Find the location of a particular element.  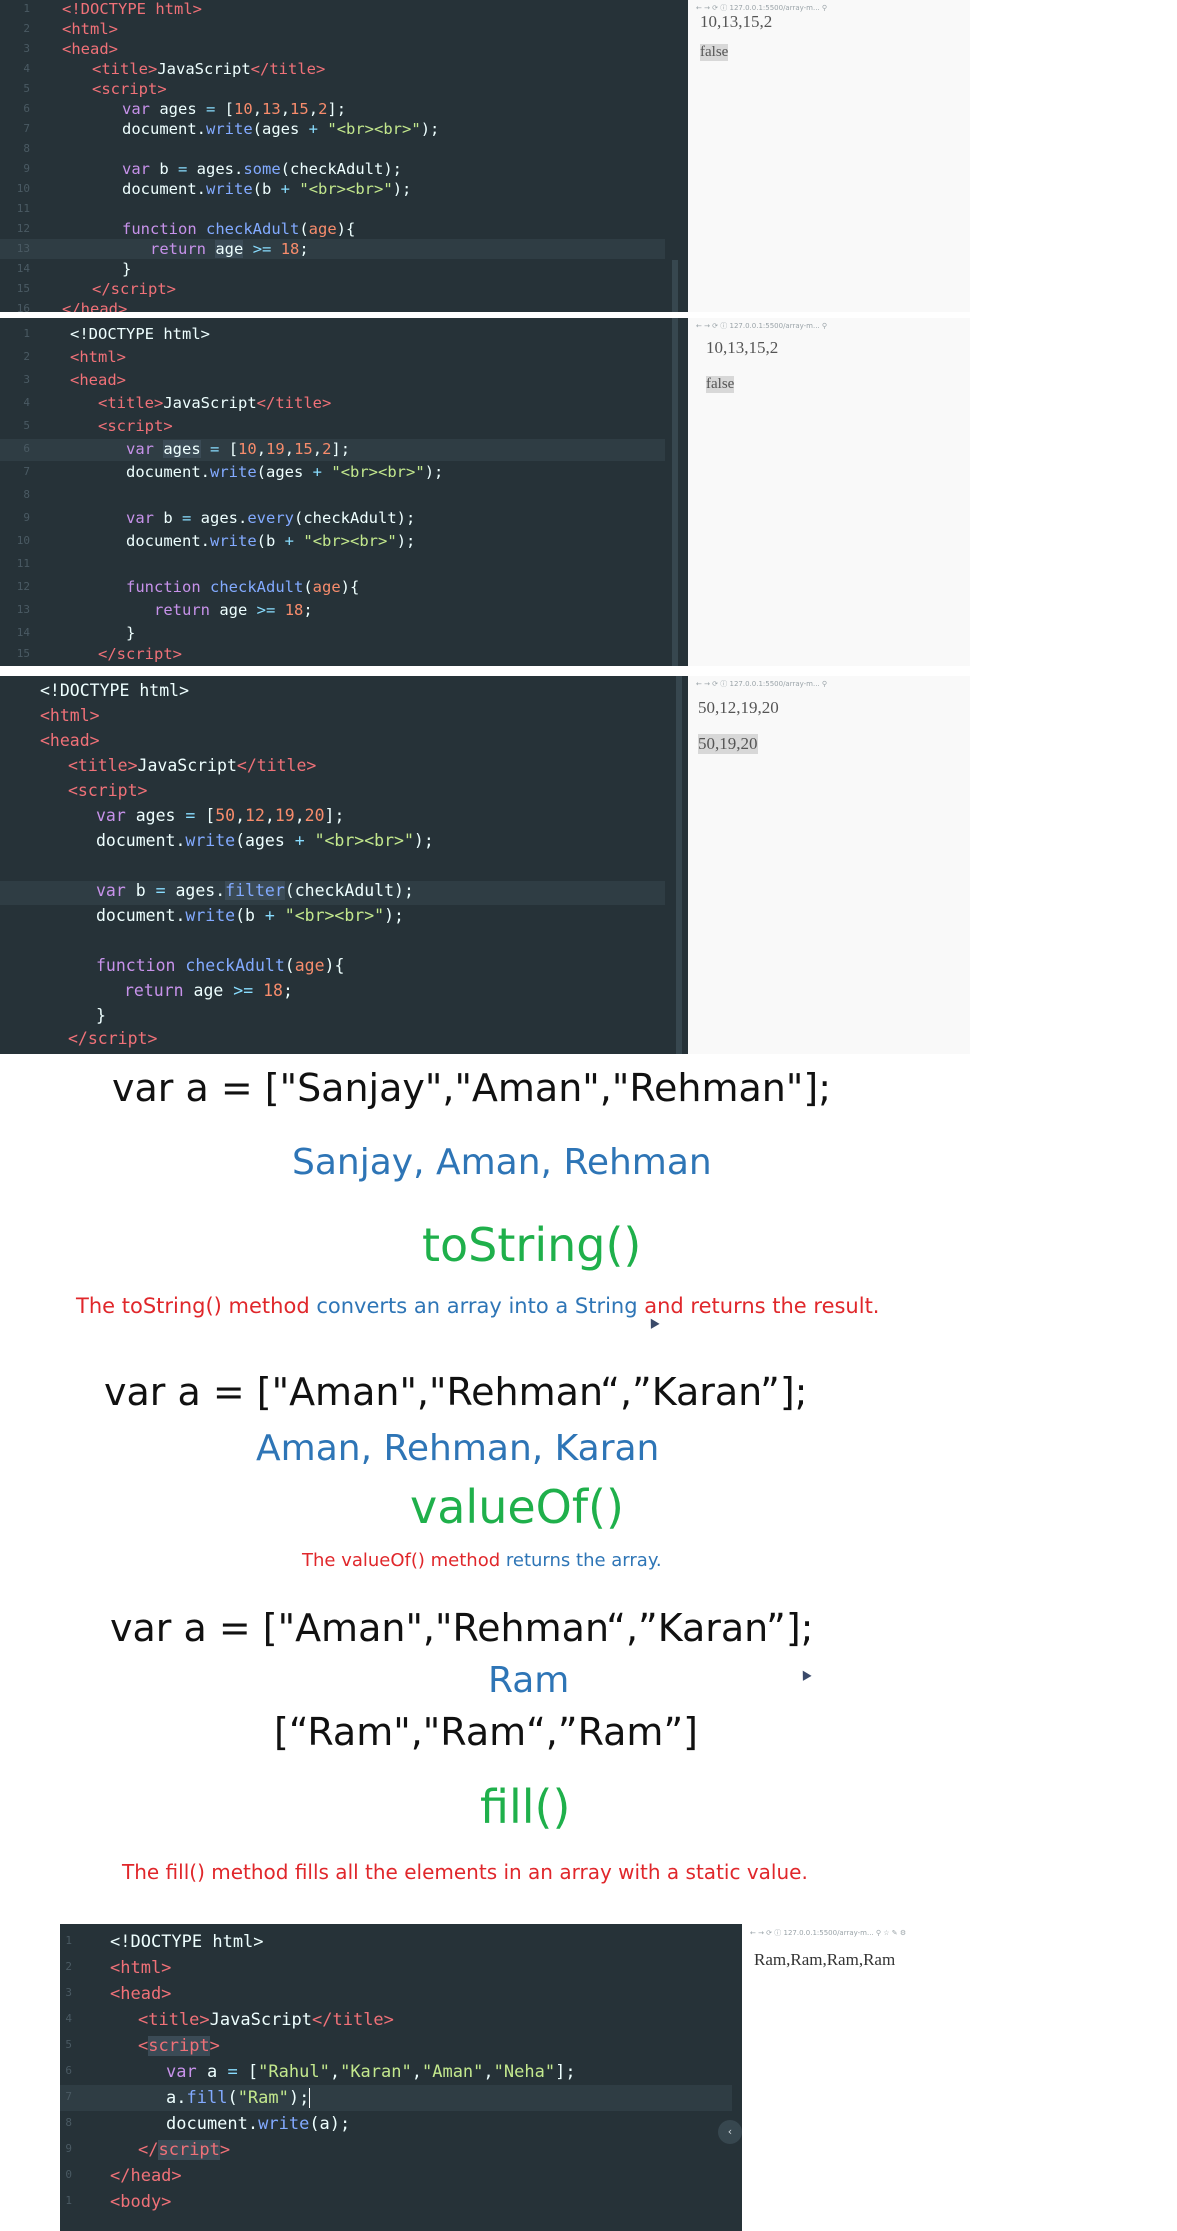

code-line: a.fill("Ram"); is located at coordinates (238, 2098).